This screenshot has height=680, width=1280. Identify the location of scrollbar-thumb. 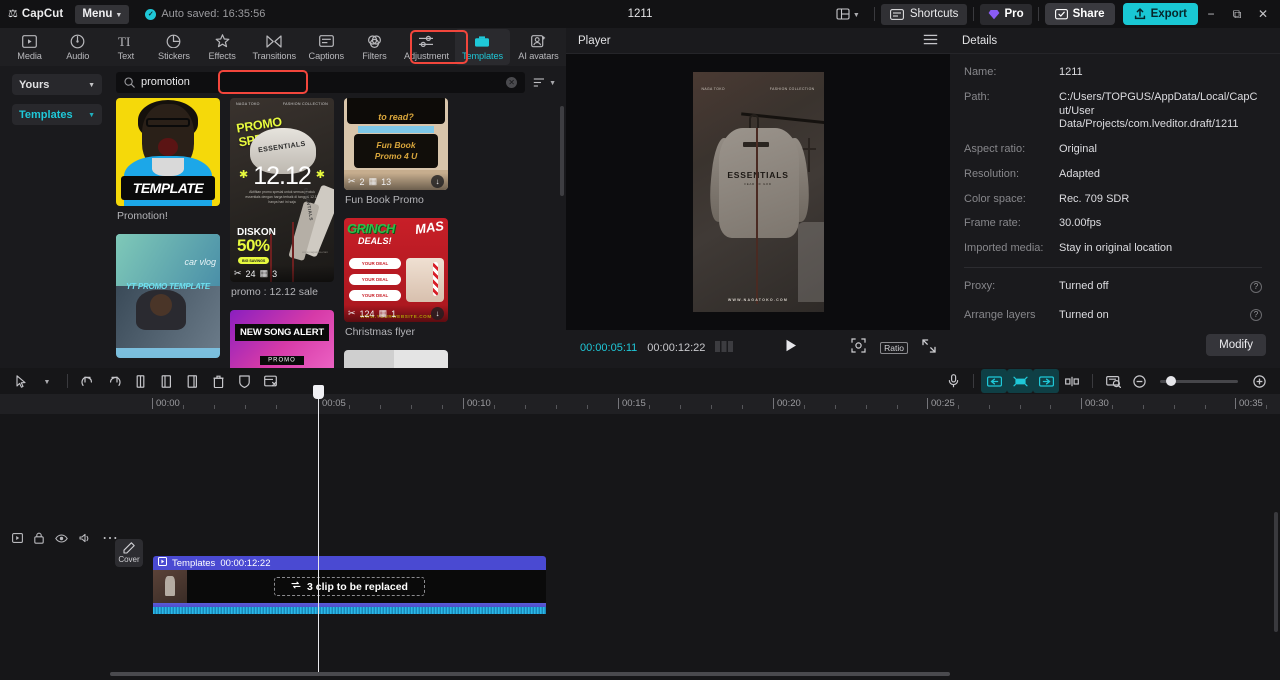
(530, 674).